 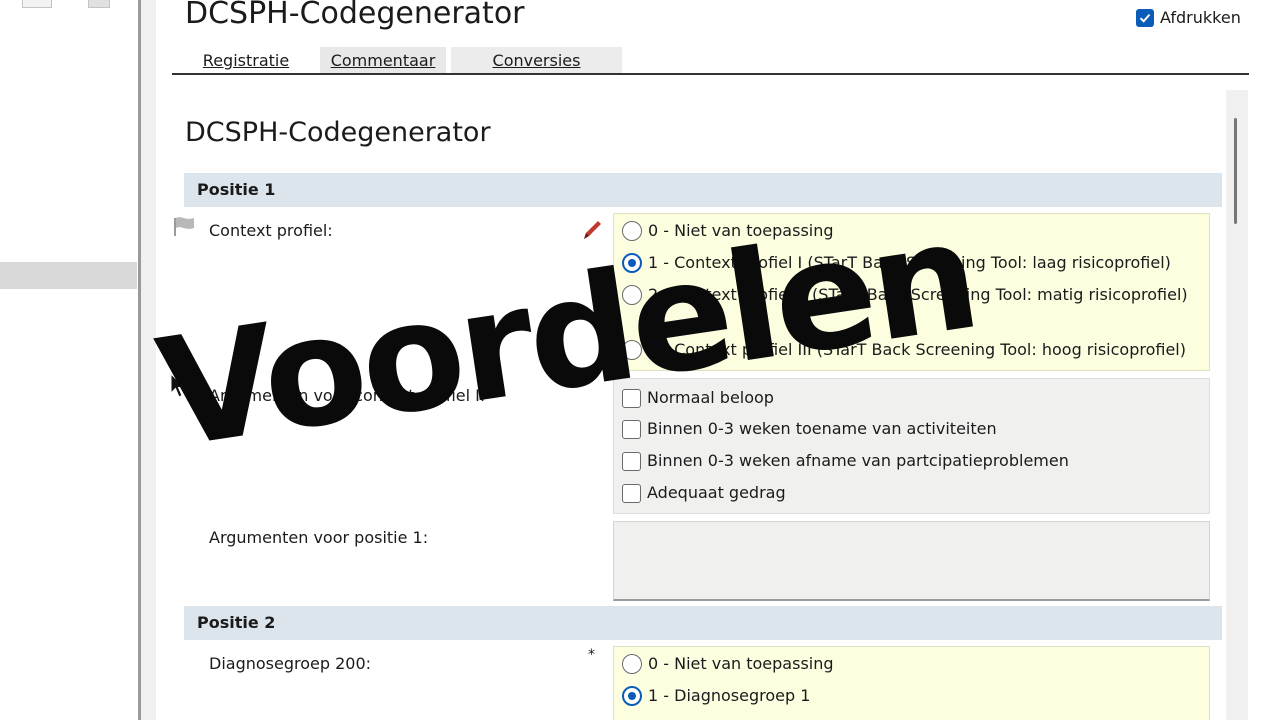 What do you see at coordinates (911, 561) in the screenshot?
I see `argumenten-positie-1-textarea` at bounding box center [911, 561].